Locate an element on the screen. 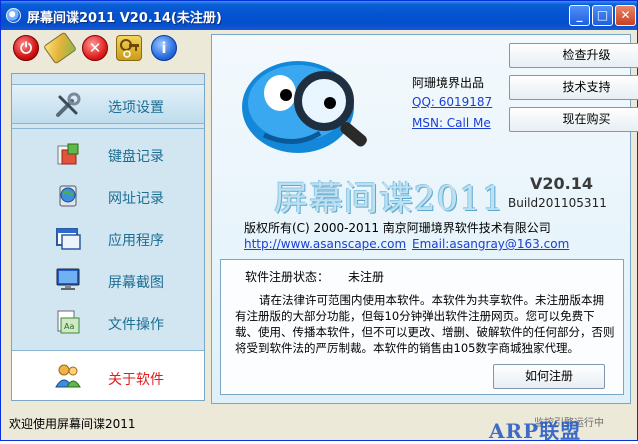 The height and width of the screenshot is (444, 638). stop-icon: ✕ is located at coordinates (95, 48).